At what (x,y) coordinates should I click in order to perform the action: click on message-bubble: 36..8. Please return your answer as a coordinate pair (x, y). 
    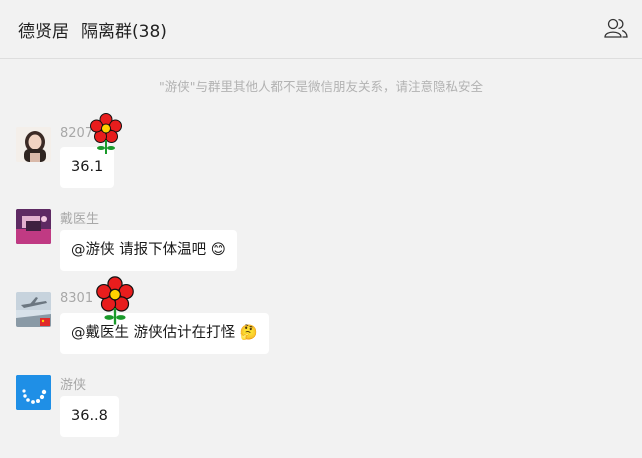
    Looking at the image, I should click on (89, 416).